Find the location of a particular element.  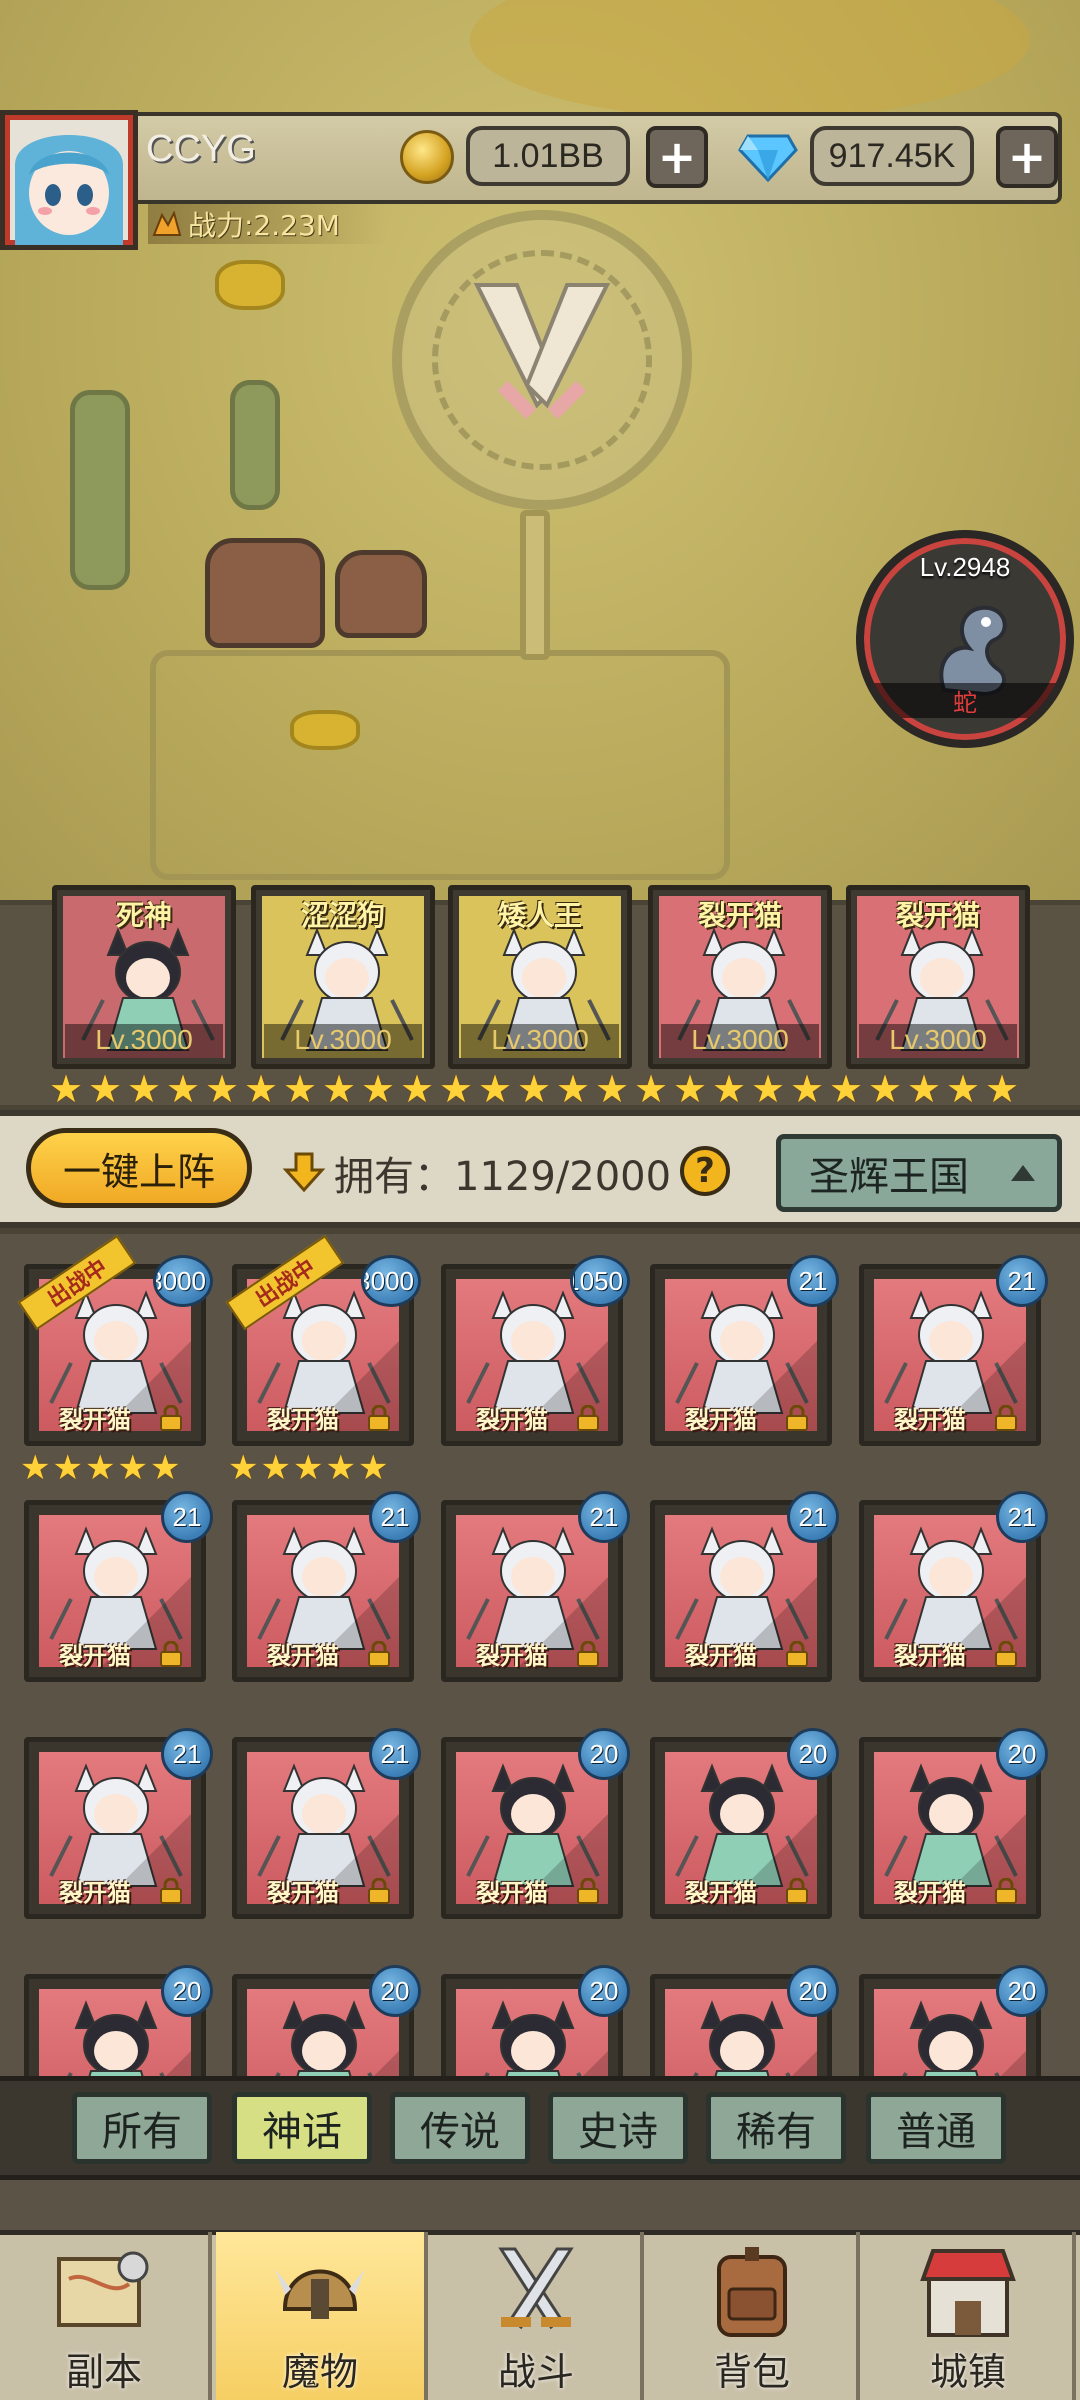

monster-stars: ★ ★ ★ ★ ★ is located at coordinates (100, 1468).